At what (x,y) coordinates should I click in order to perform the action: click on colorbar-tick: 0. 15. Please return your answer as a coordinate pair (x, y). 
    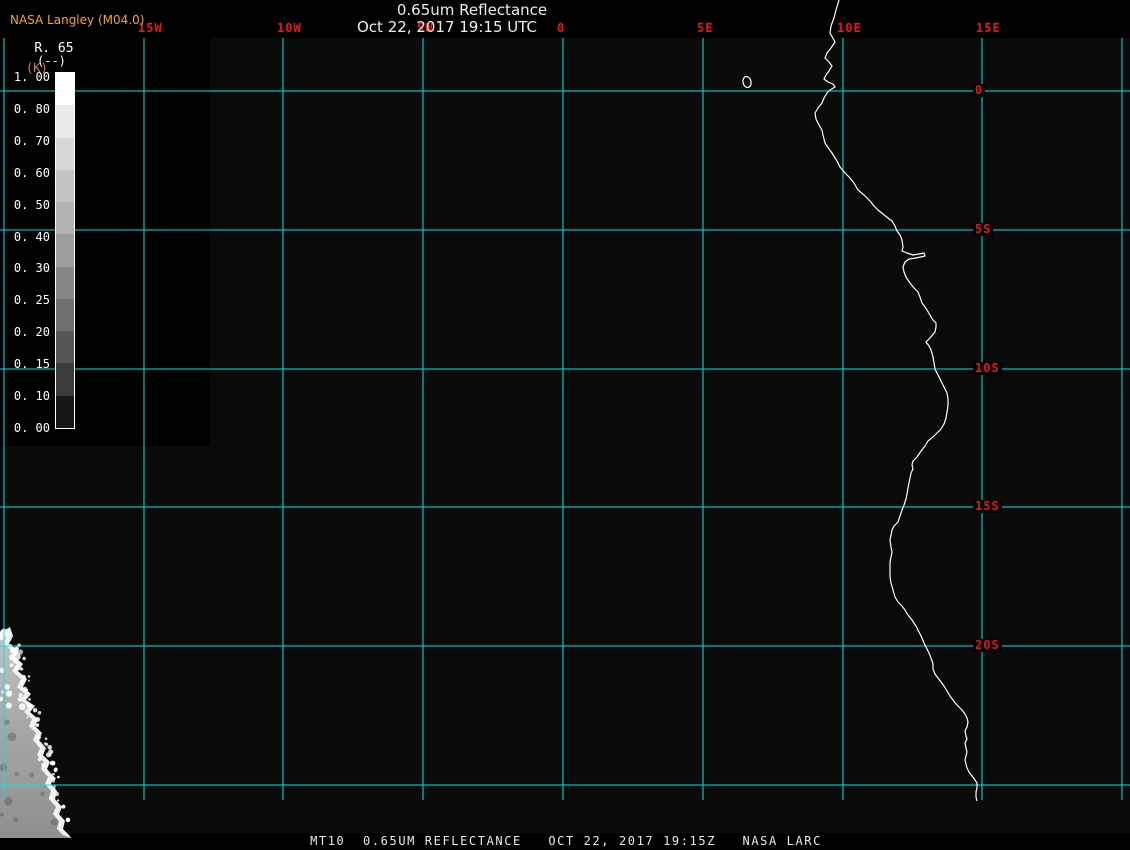
    Looking at the image, I should click on (31, 364).